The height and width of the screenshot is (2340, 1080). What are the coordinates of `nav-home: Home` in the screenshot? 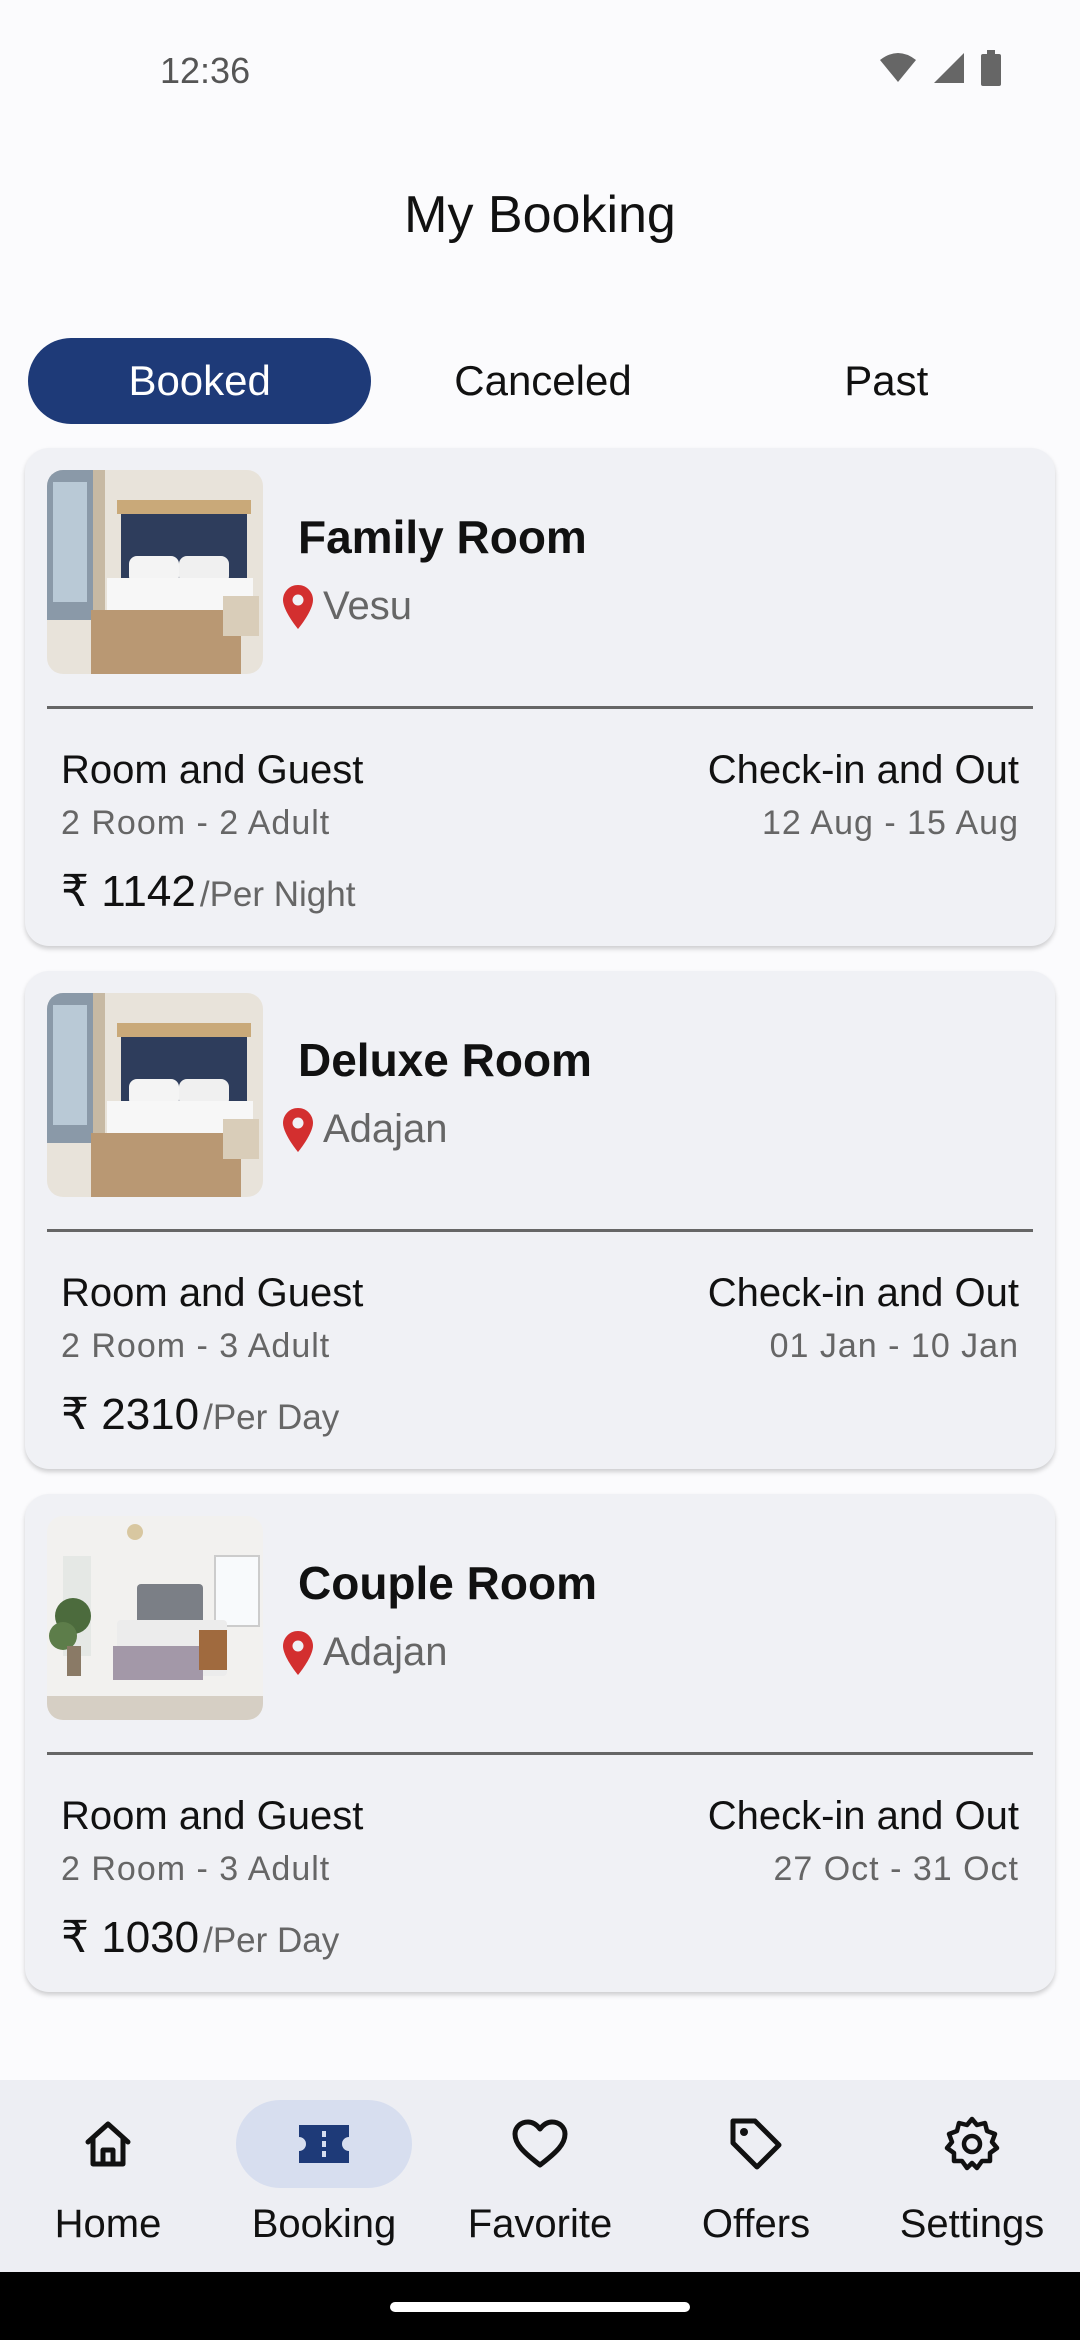 It's located at (108, 2176).